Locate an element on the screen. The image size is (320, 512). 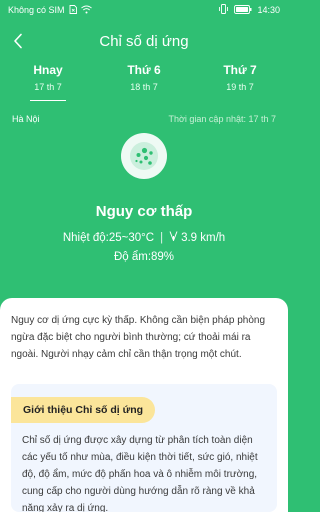
wind-icon is located at coordinates (173, 237).